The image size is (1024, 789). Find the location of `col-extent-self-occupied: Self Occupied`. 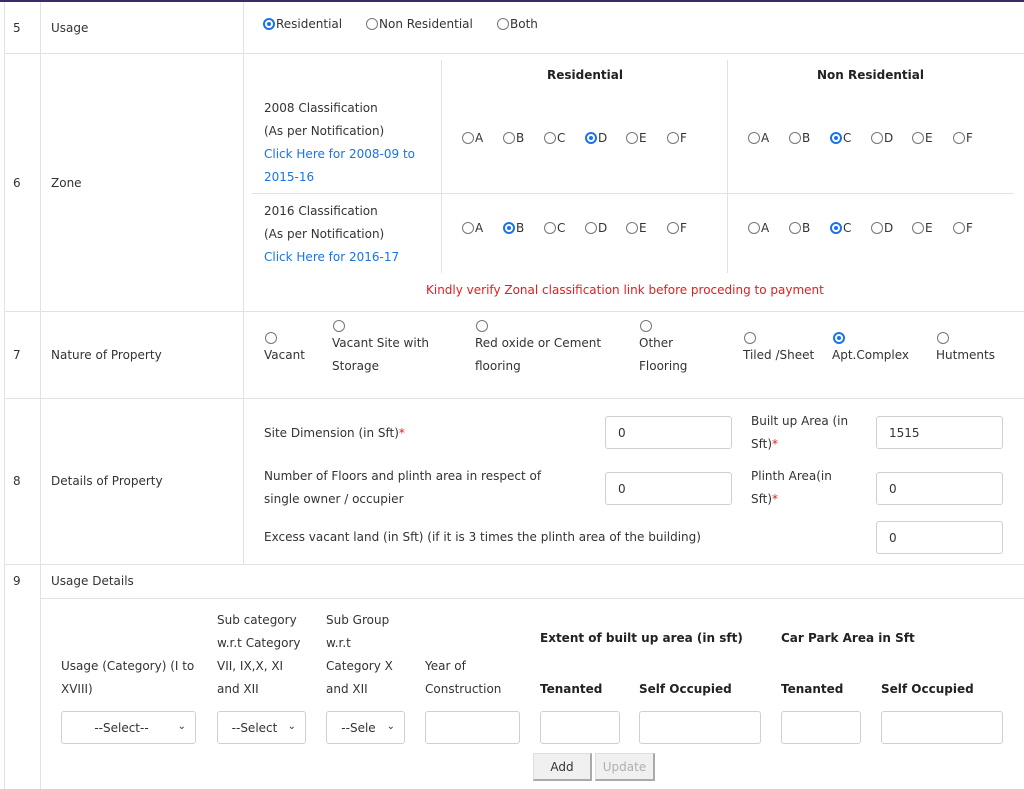

col-extent-self-occupied: Self Occupied is located at coordinates (685, 689).